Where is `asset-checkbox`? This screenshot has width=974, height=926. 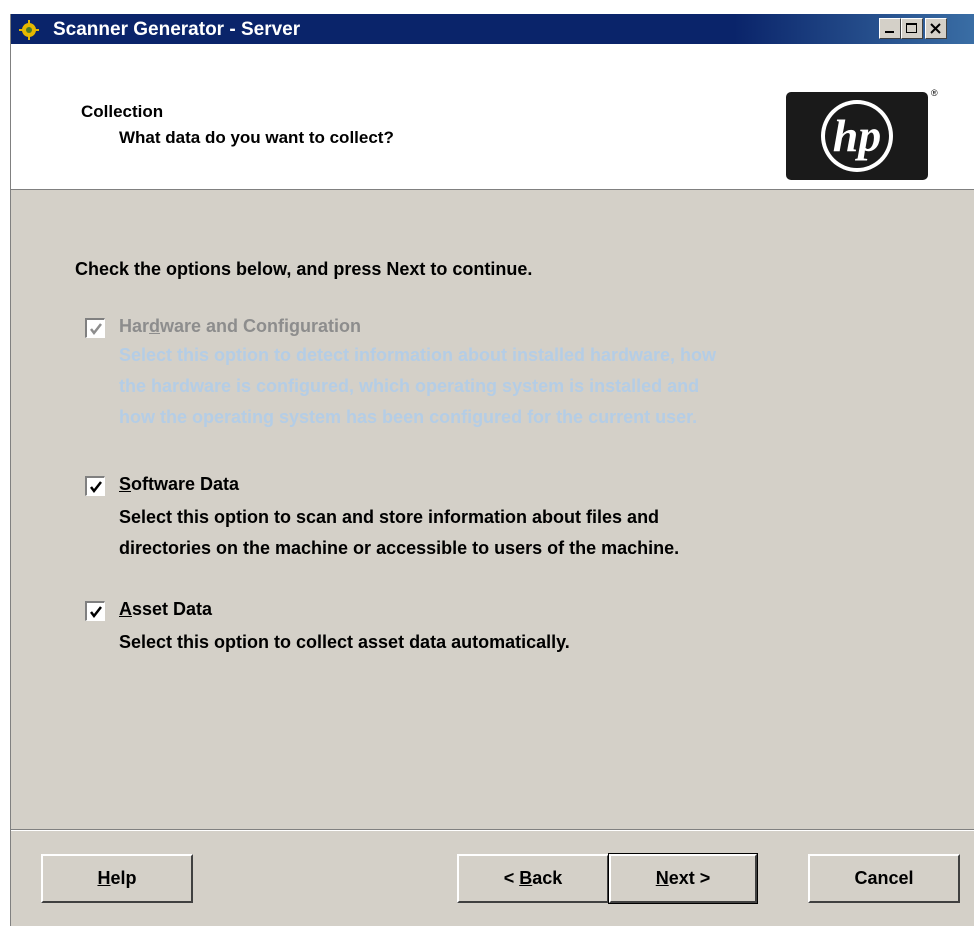
asset-checkbox is located at coordinates (95, 611).